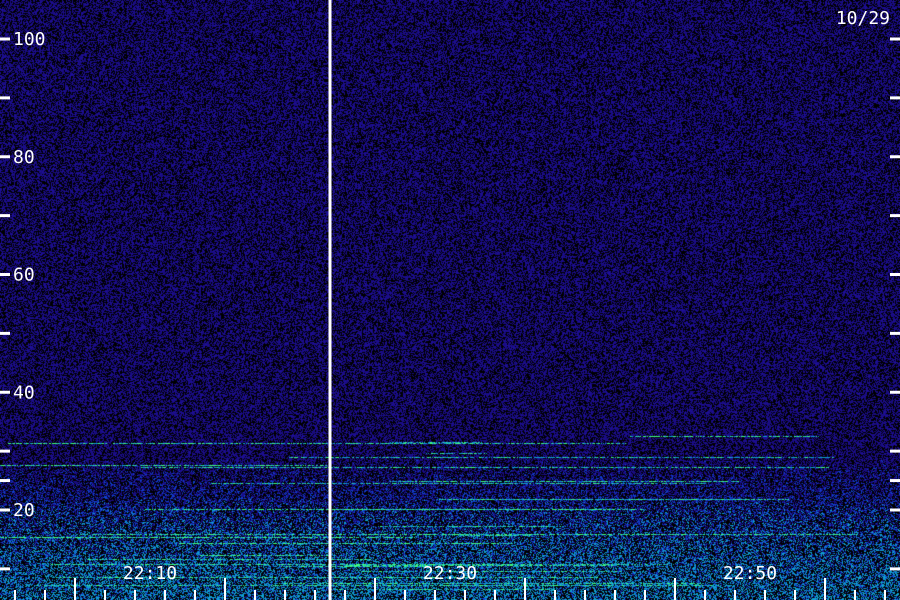  Describe the element at coordinates (450, 573) in the screenshot. I see `x-tick-label: 22:30` at that location.